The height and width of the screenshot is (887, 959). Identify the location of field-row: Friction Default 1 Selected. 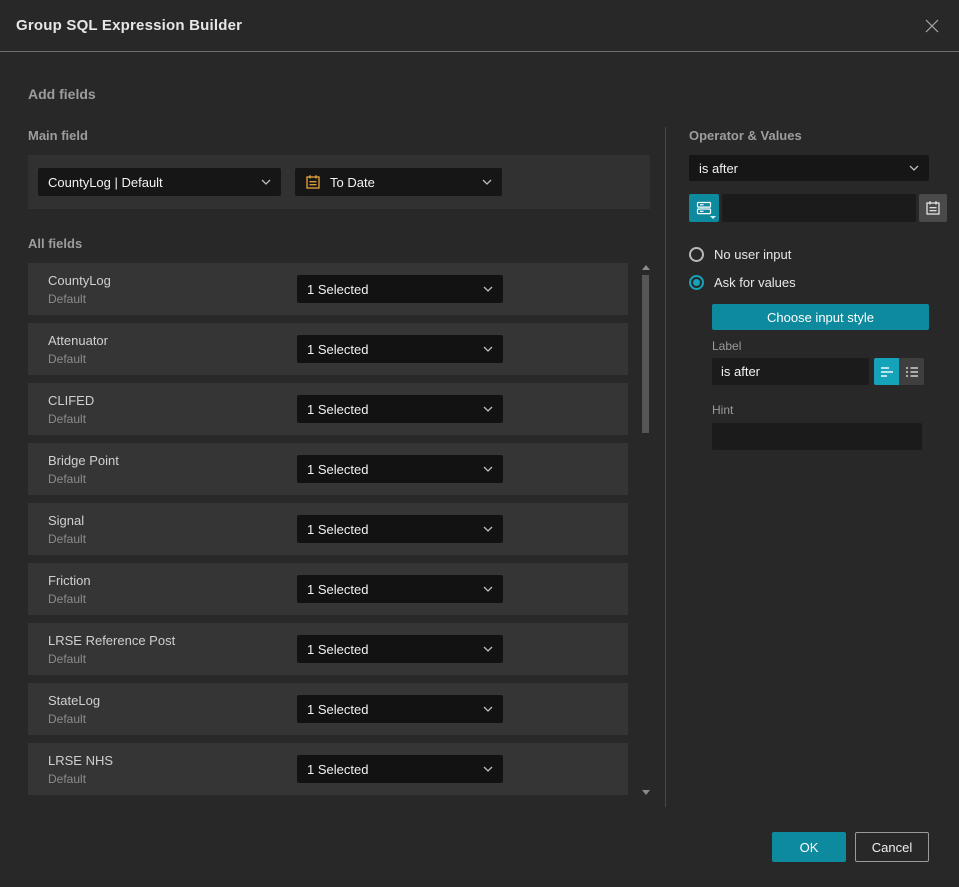
(328, 589).